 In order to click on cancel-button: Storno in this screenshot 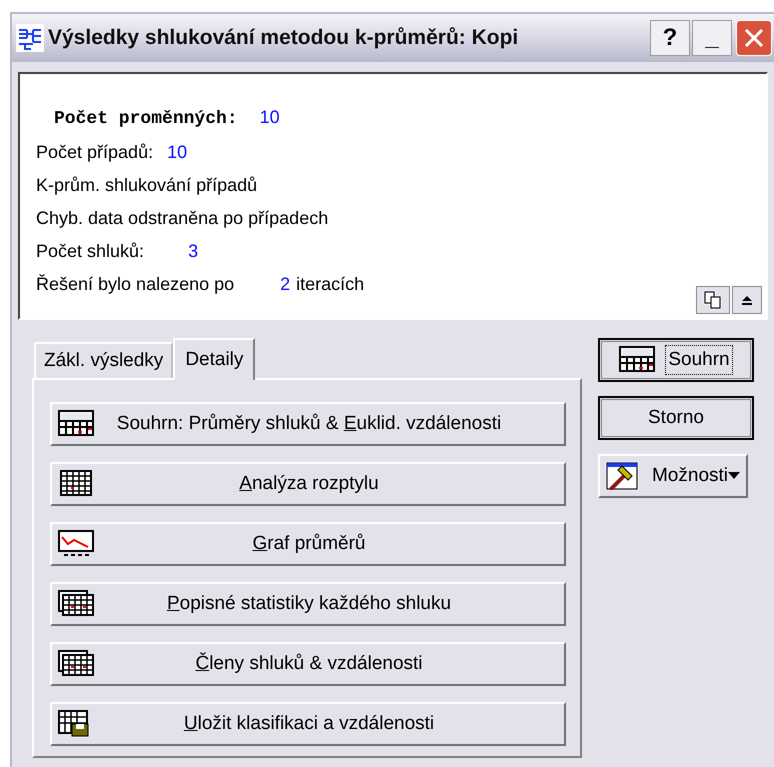, I will do `click(676, 418)`.